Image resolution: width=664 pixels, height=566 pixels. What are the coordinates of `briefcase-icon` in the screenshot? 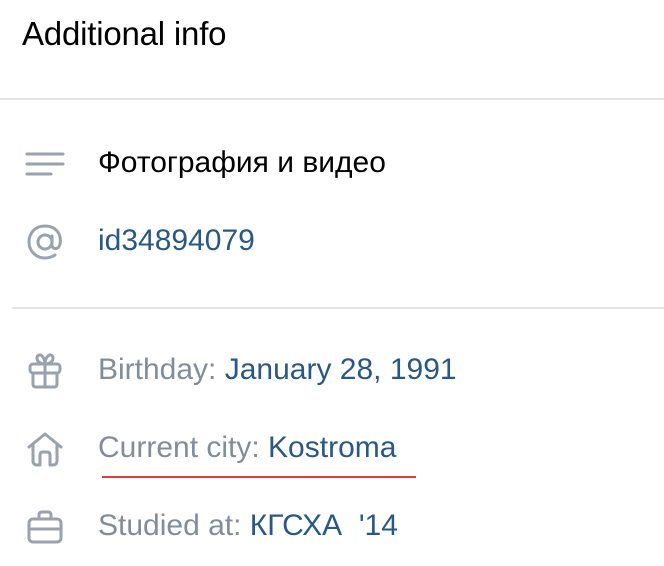 It's located at (45, 527).